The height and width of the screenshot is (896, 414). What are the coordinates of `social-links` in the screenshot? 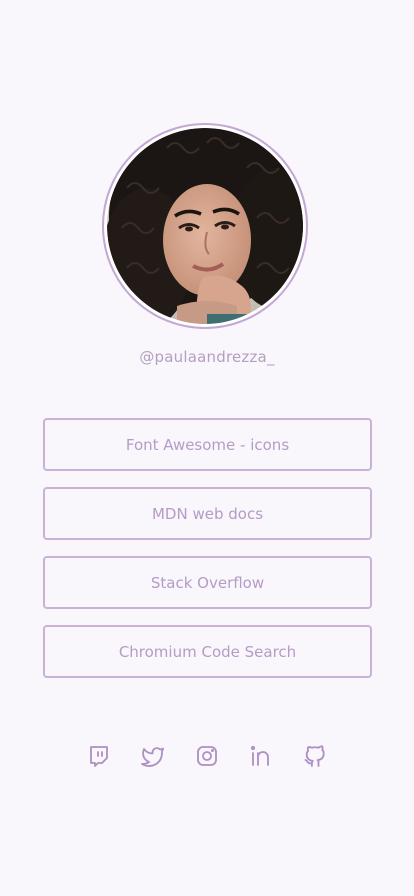 It's located at (207, 756).